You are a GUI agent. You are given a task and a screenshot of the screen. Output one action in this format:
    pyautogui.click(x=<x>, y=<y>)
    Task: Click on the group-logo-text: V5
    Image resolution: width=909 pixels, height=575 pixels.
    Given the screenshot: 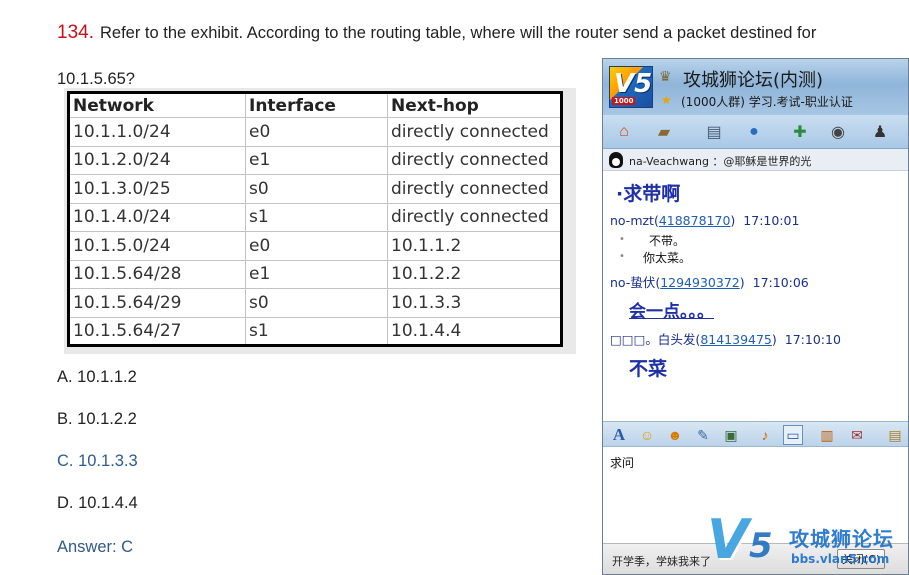 What is the action you would take?
    pyautogui.click(x=633, y=84)
    